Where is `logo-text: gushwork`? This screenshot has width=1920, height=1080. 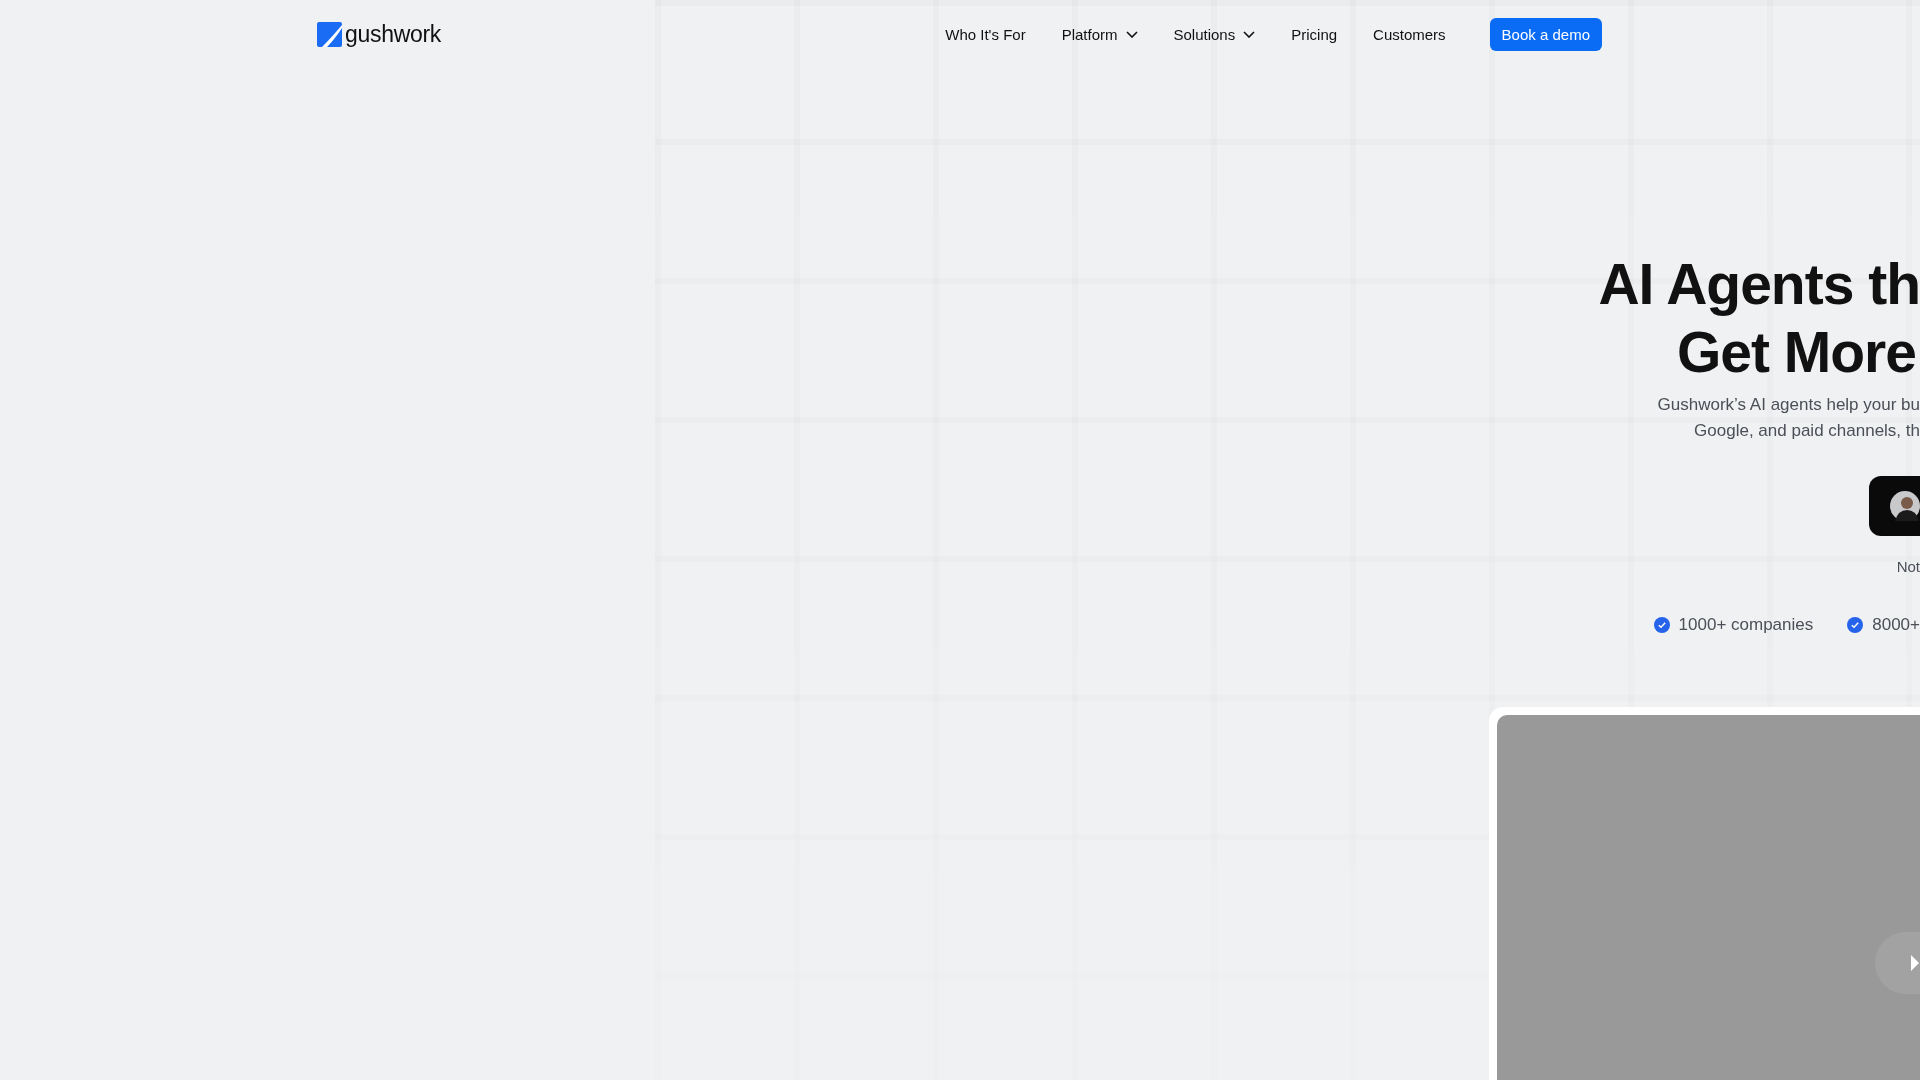
logo-text: gushwork is located at coordinates (393, 34).